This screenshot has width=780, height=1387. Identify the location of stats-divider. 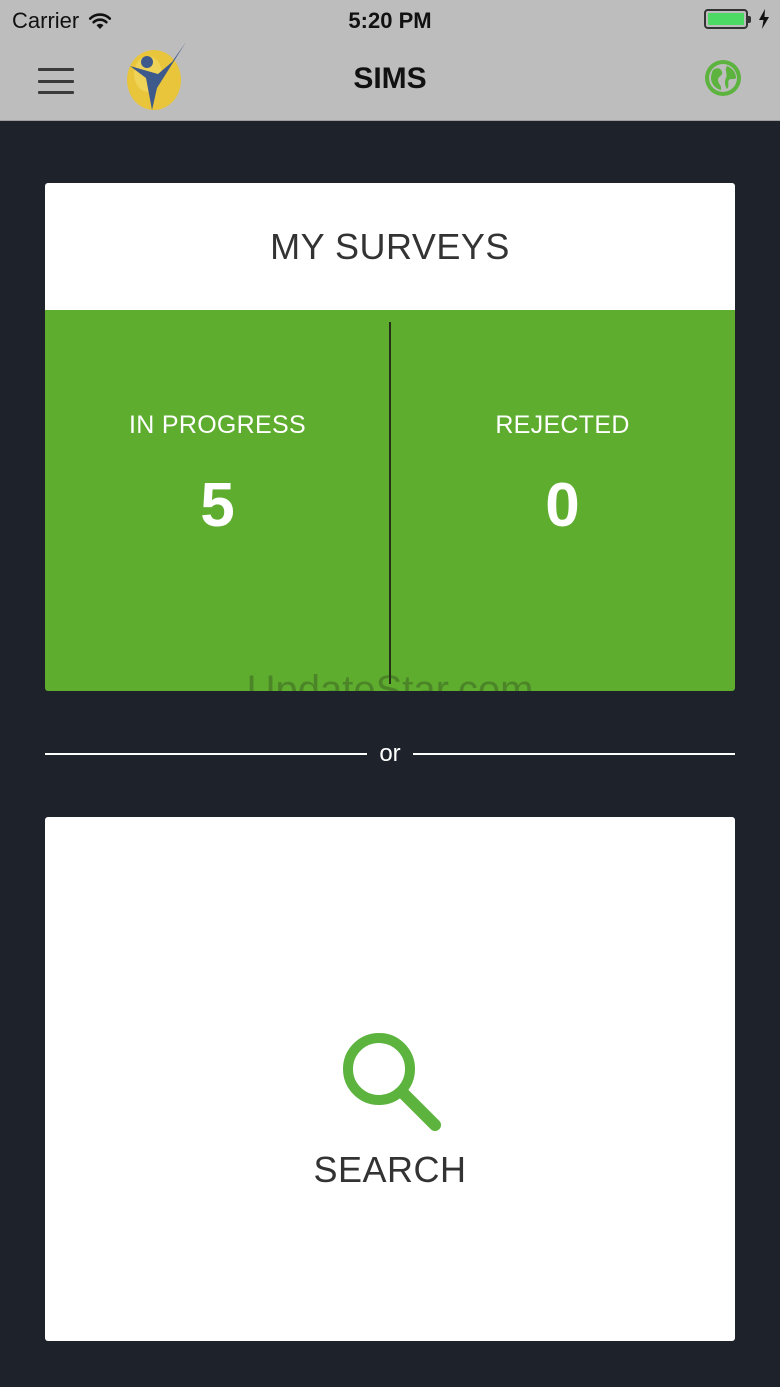
(390, 503).